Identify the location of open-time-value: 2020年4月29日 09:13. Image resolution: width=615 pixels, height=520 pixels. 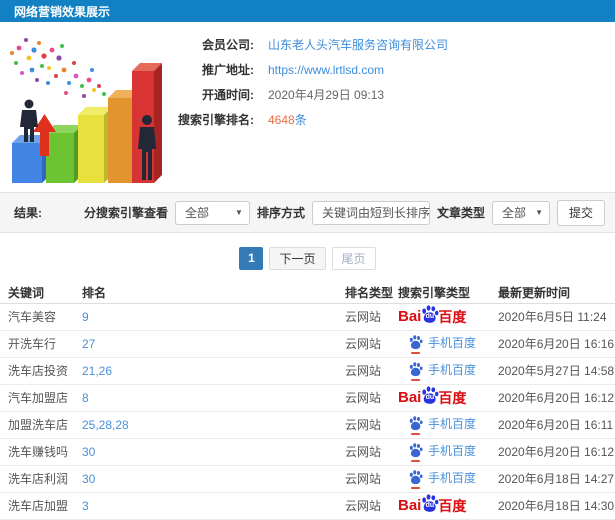
(326, 95).